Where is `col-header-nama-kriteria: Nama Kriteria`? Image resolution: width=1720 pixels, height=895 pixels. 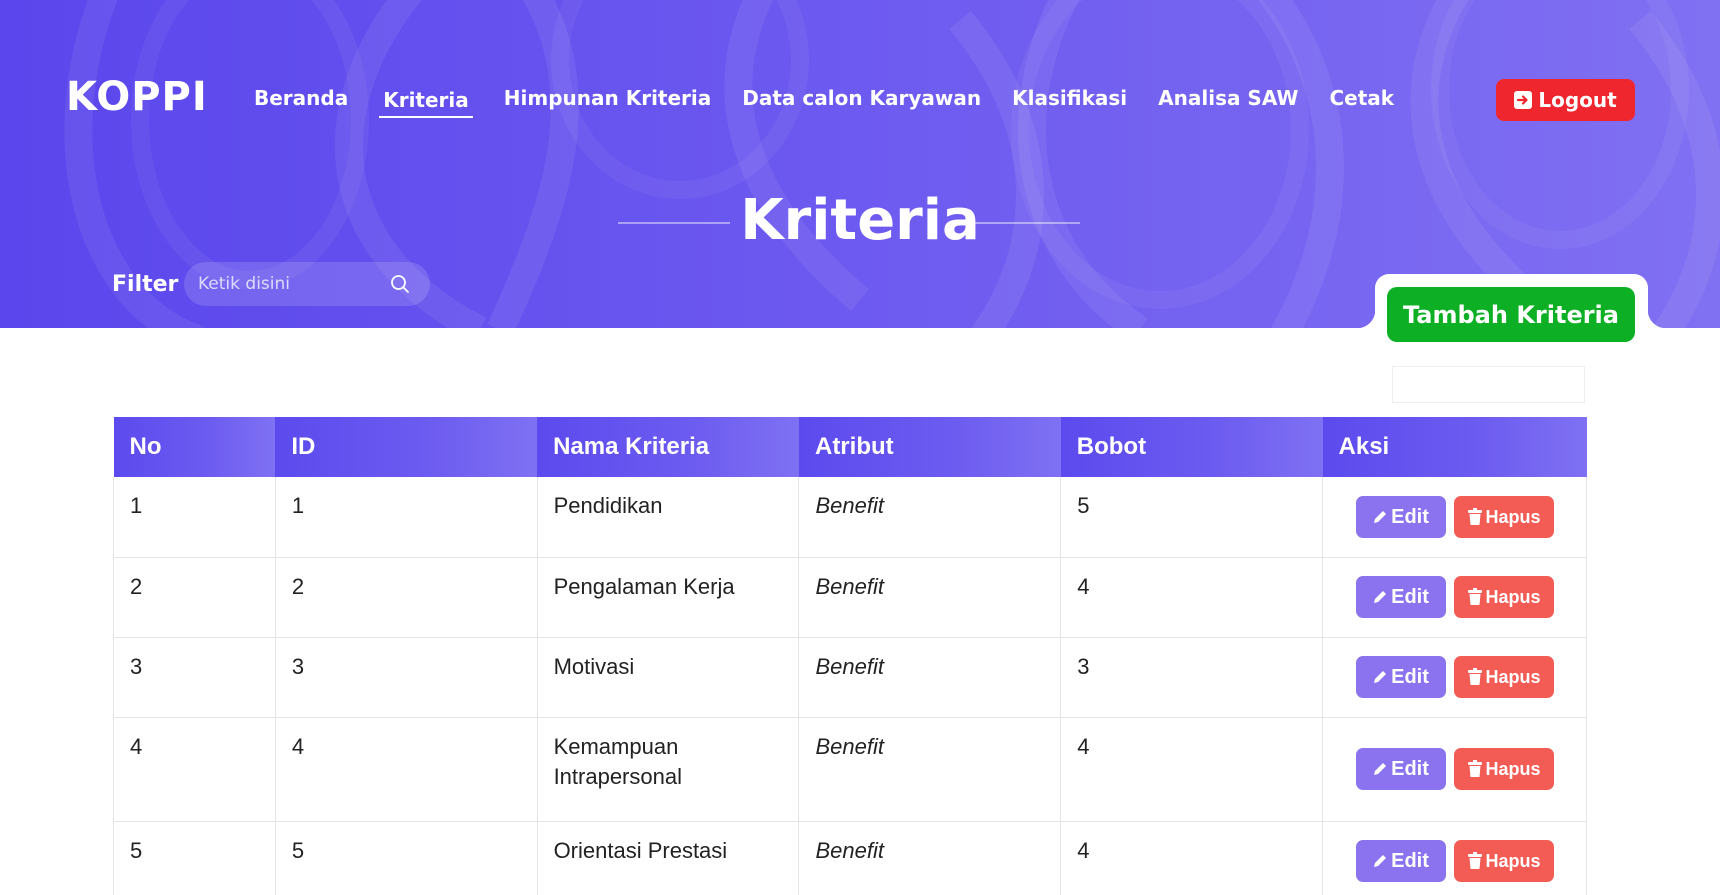
col-header-nama-kriteria: Nama Kriteria is located at coordinates (668, 447).